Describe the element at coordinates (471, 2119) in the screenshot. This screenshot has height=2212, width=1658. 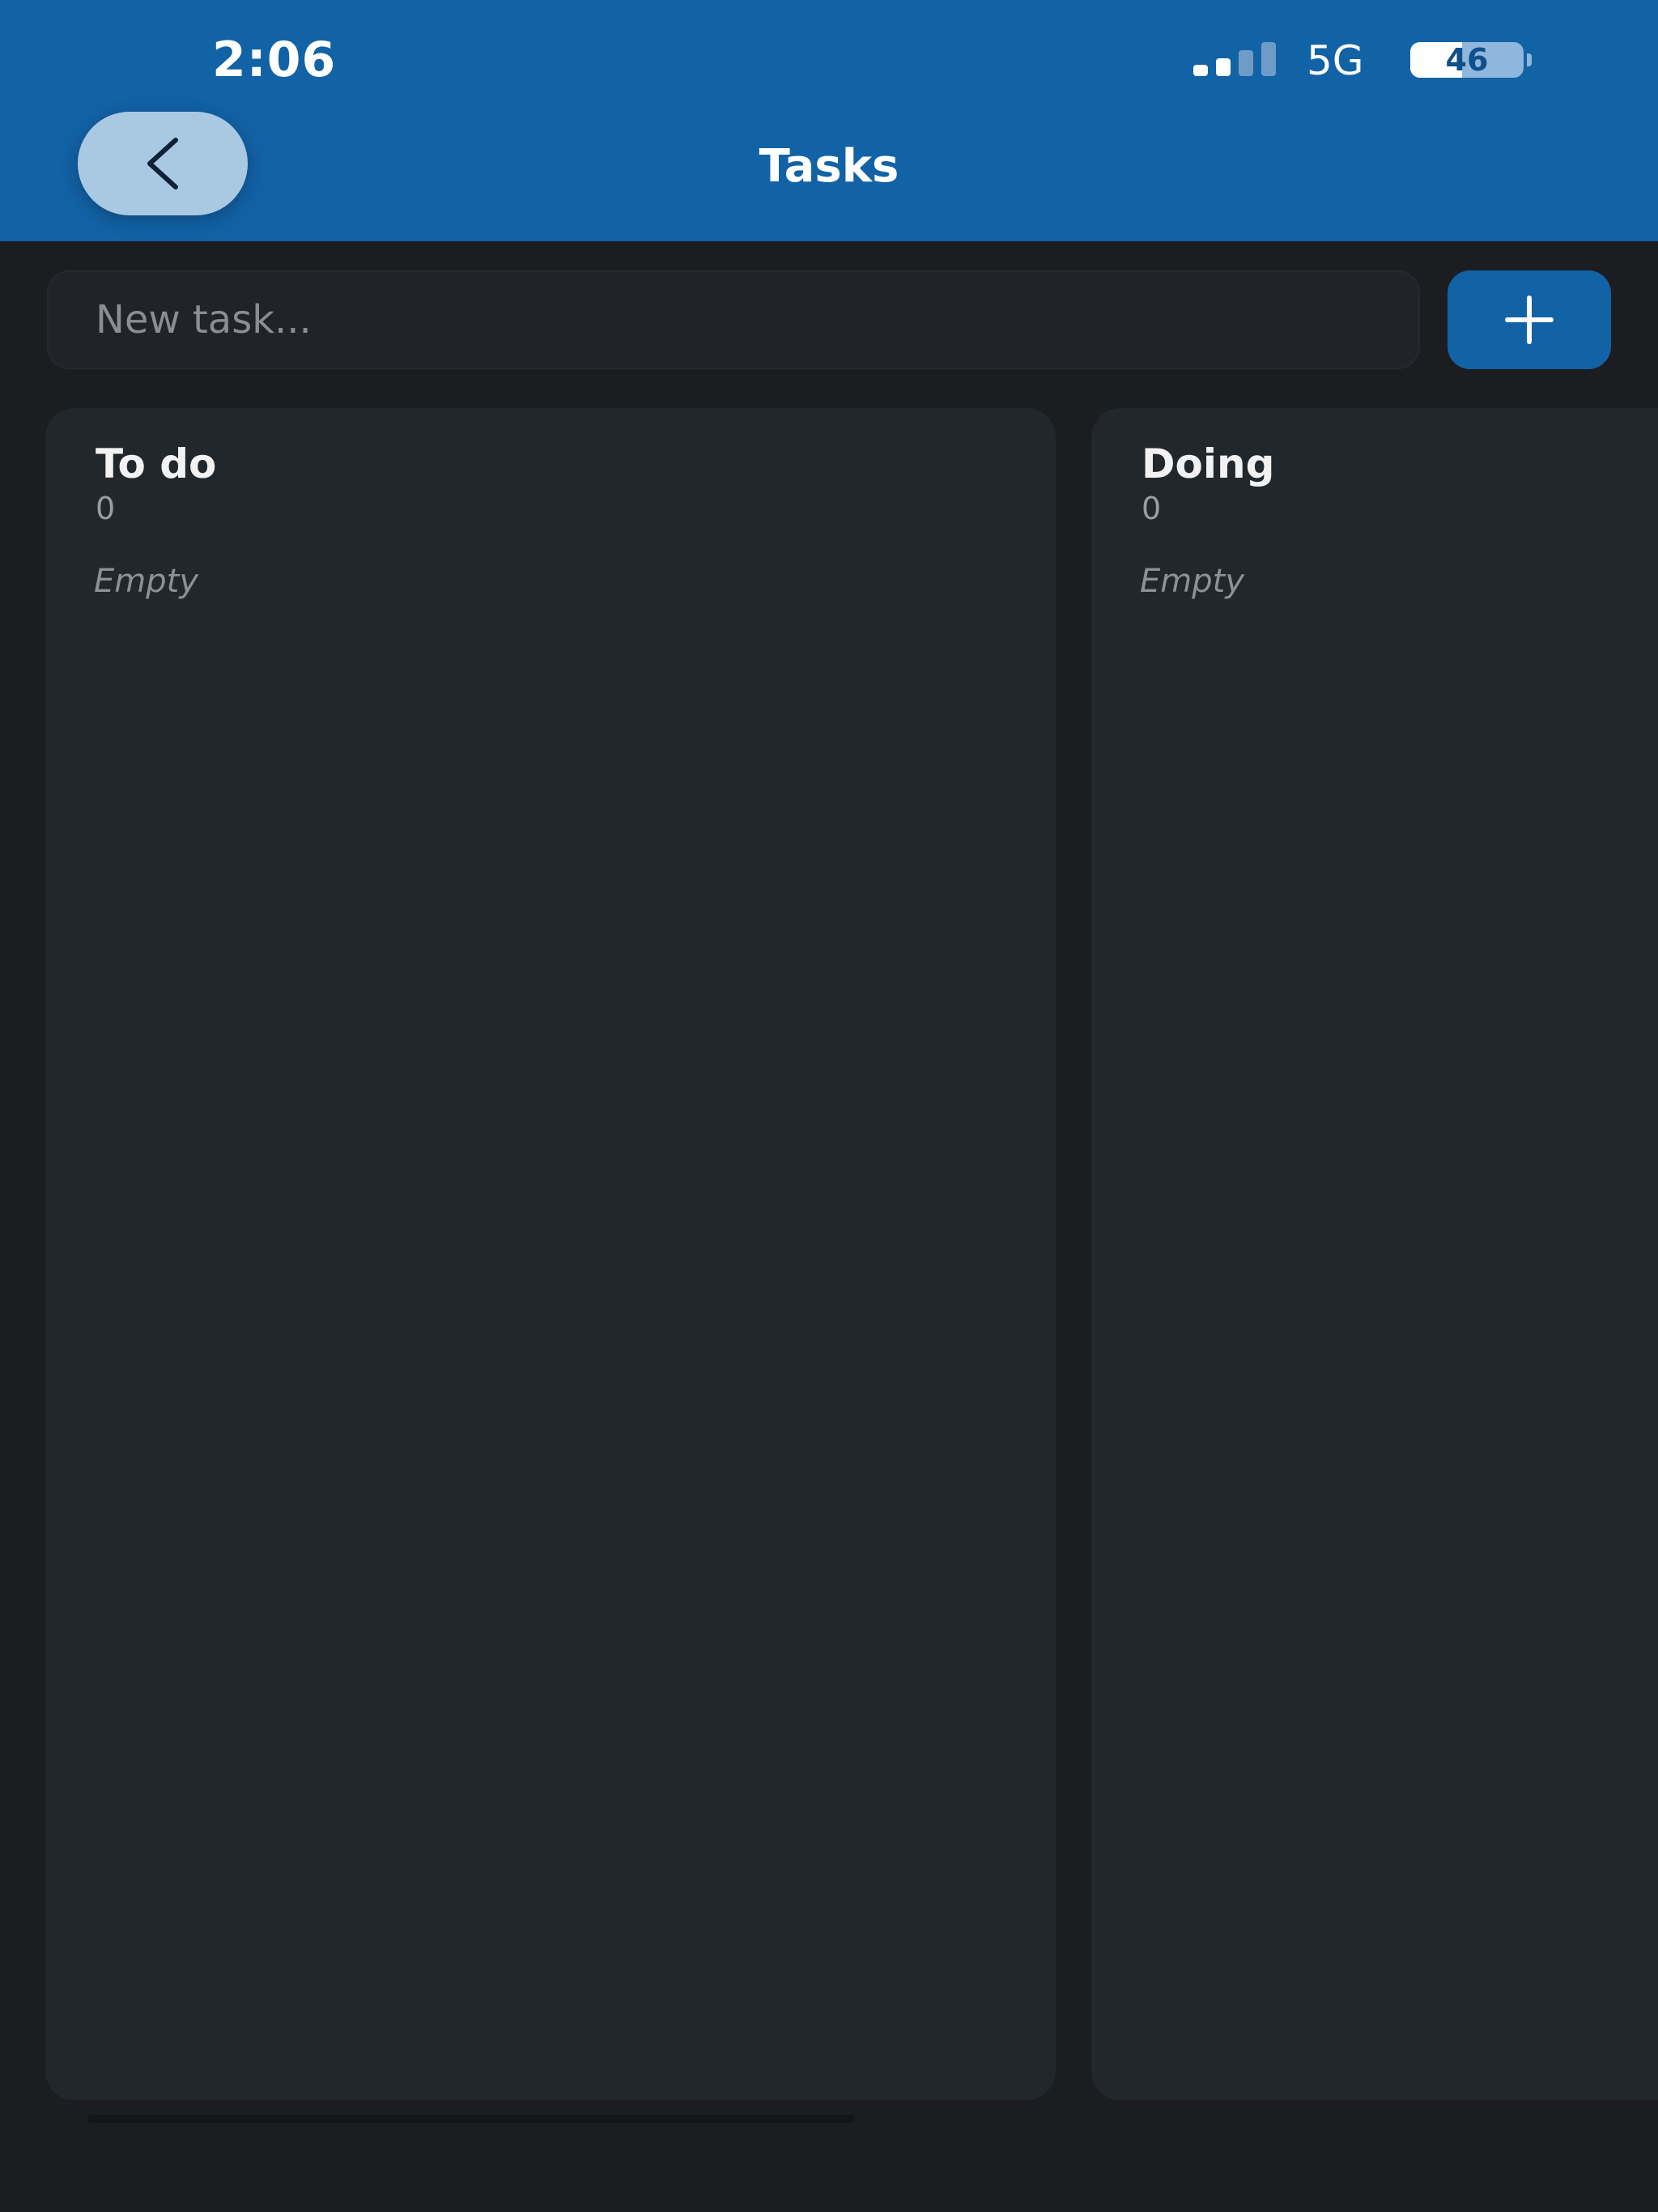
I see `horizontal-scroll-indicator` at that location.